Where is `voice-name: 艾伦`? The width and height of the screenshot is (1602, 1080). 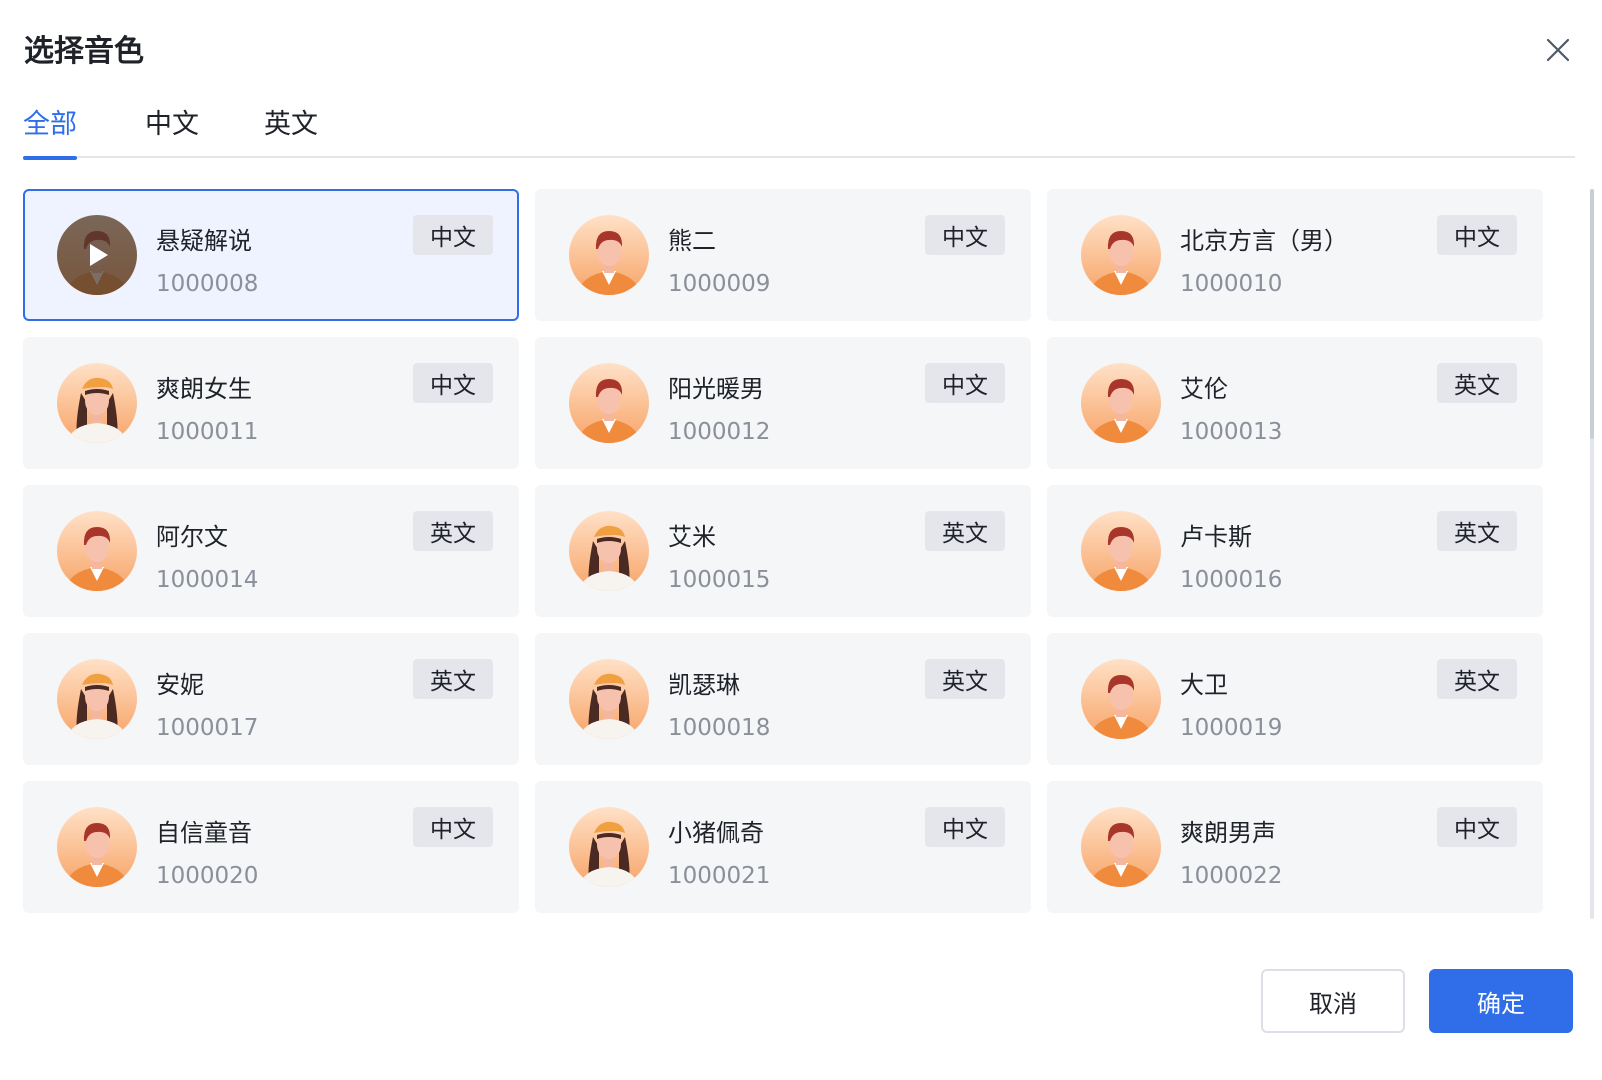
voice-name: 艾伦 is located at coordinates (1204, 389).